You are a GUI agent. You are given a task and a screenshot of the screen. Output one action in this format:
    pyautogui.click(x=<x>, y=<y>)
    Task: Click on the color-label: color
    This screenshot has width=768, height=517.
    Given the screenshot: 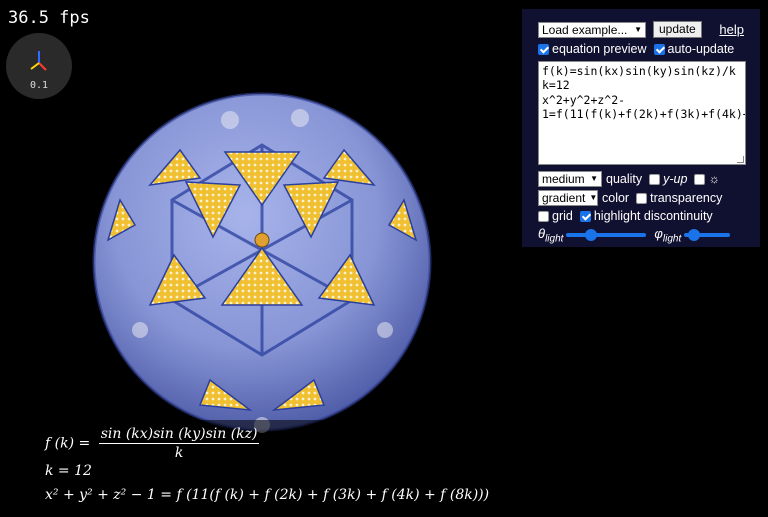 What is the action you would take?
    pyautogui.click(x=616, y=198)
    